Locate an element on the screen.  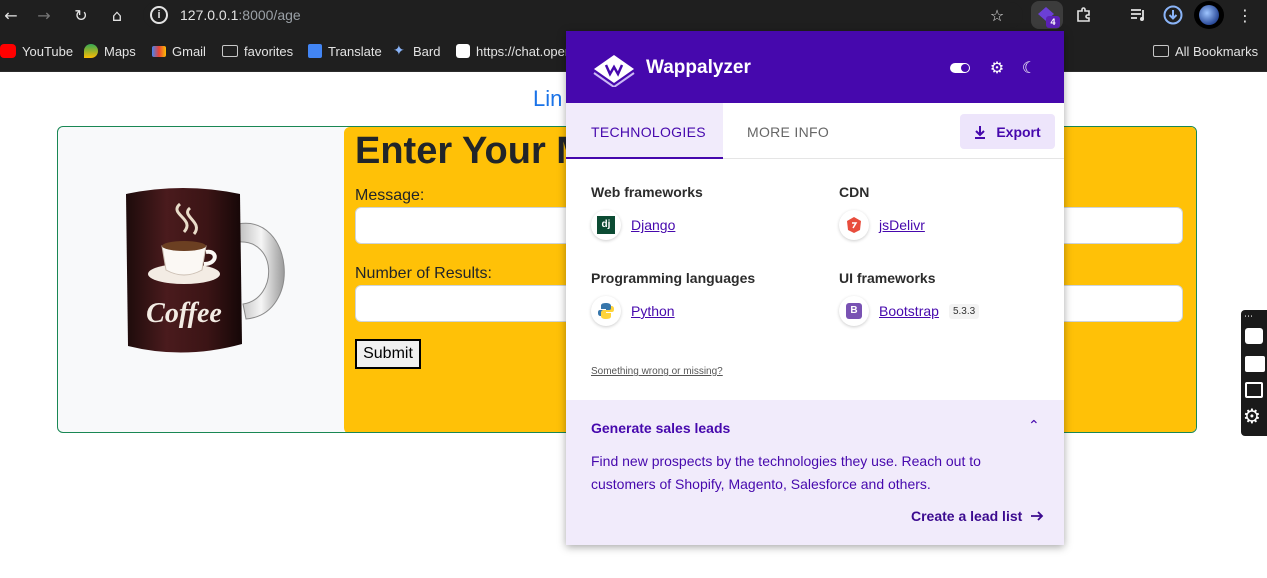
bookmark-maps: Maps is located at coordinates (110, 51).